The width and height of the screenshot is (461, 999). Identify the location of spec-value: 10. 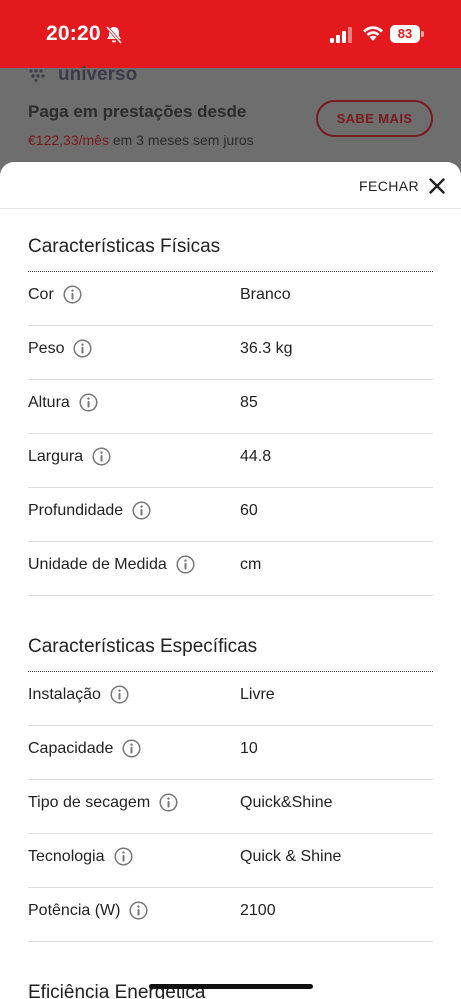
(249, 748).